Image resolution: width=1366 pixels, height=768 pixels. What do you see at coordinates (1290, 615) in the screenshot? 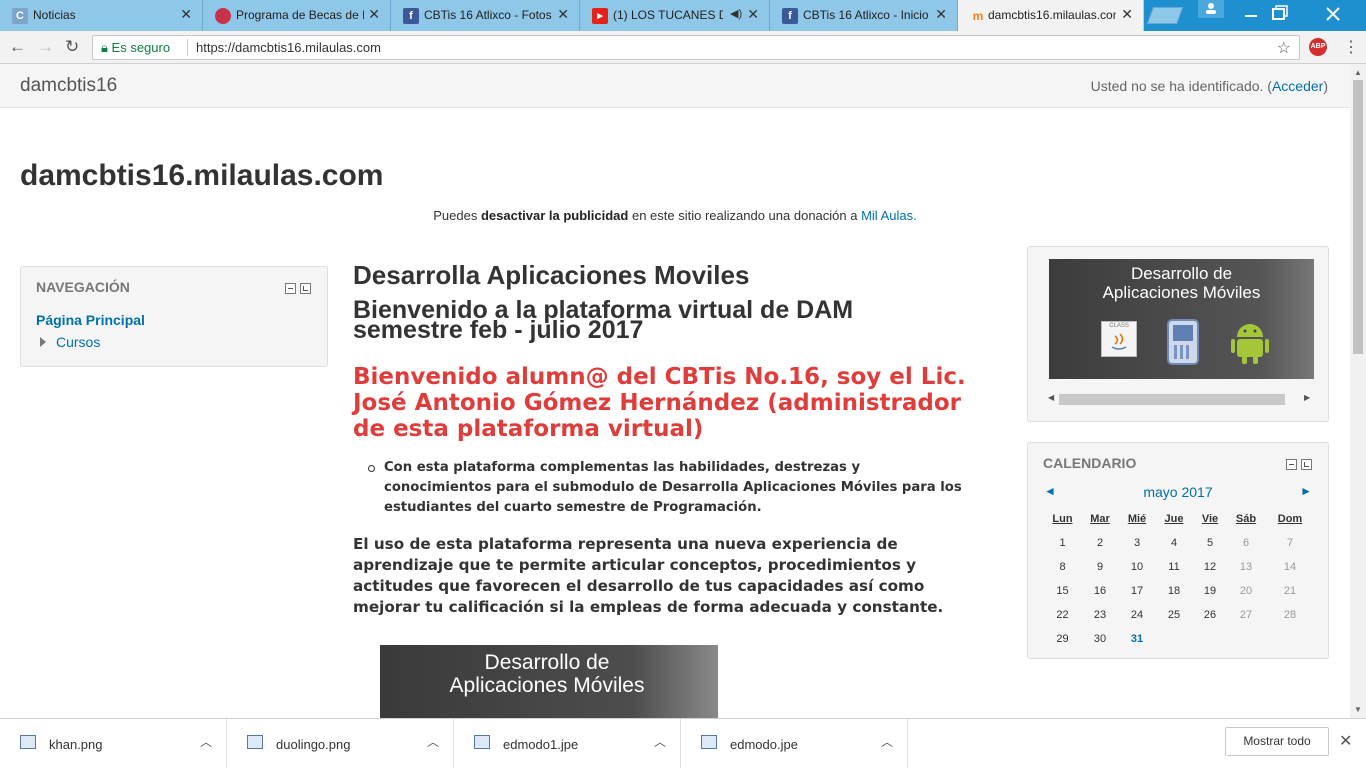
I see `calendar-day: 28` at bounding box center [1290, 615].